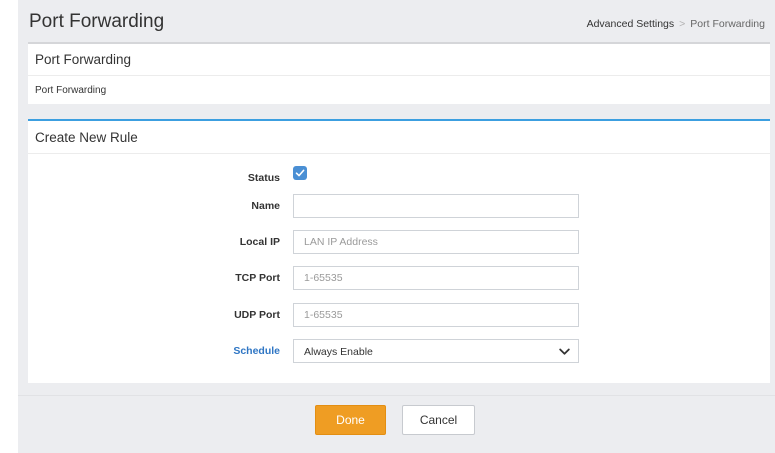 The height and width of the screenshot is (453, 775). Describe the element at coordinates (399, 60) in the screenshot. I see `port-forwarding-panel-title: Port Forwarding` at that location.